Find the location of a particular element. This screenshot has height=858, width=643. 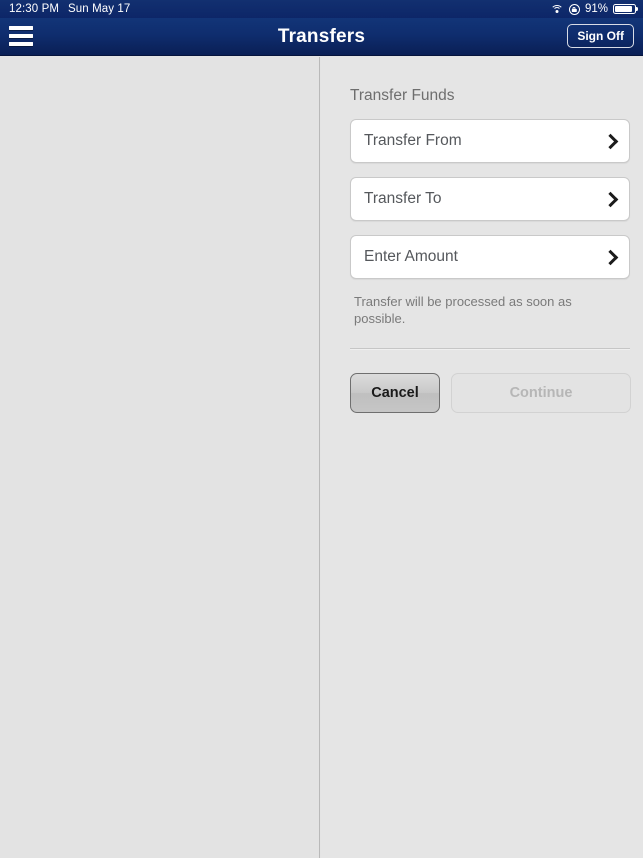

section-divider is located at coordinates (490, 348).